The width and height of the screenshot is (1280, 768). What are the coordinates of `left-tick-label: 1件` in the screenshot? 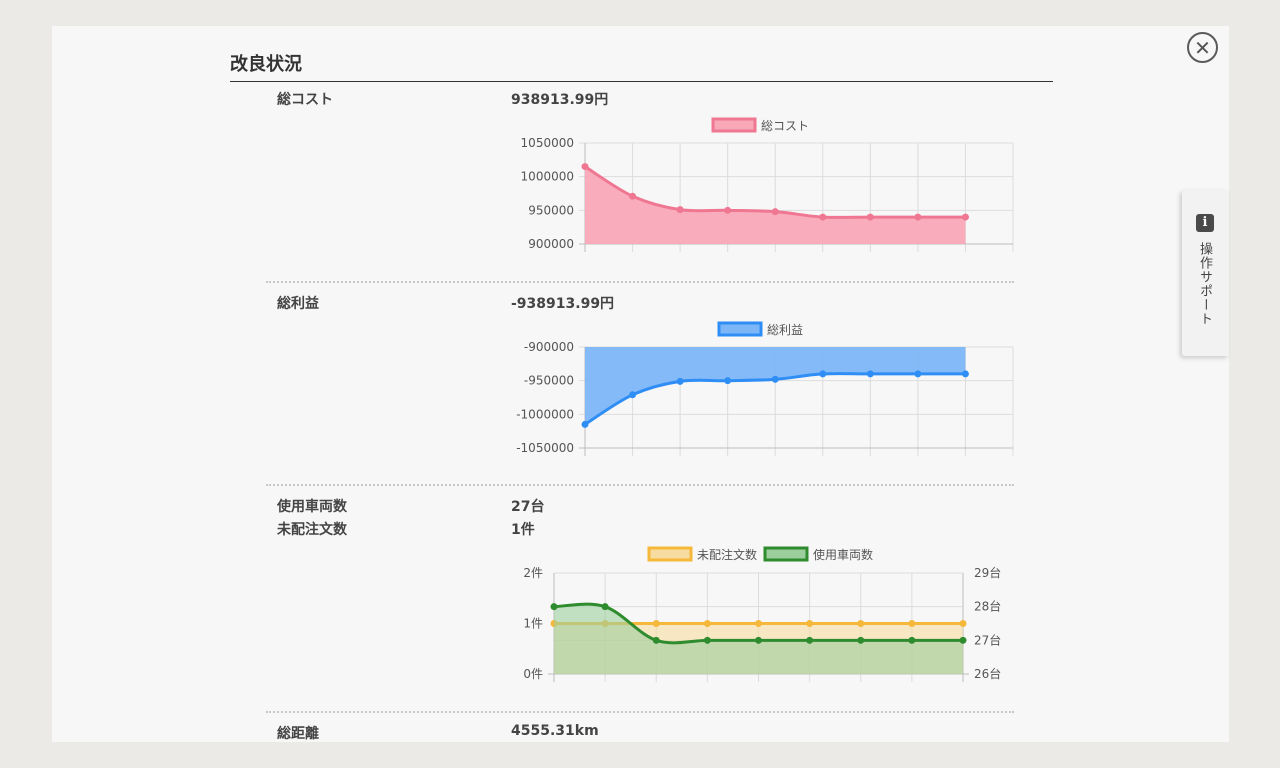 It's located at (533, 624).